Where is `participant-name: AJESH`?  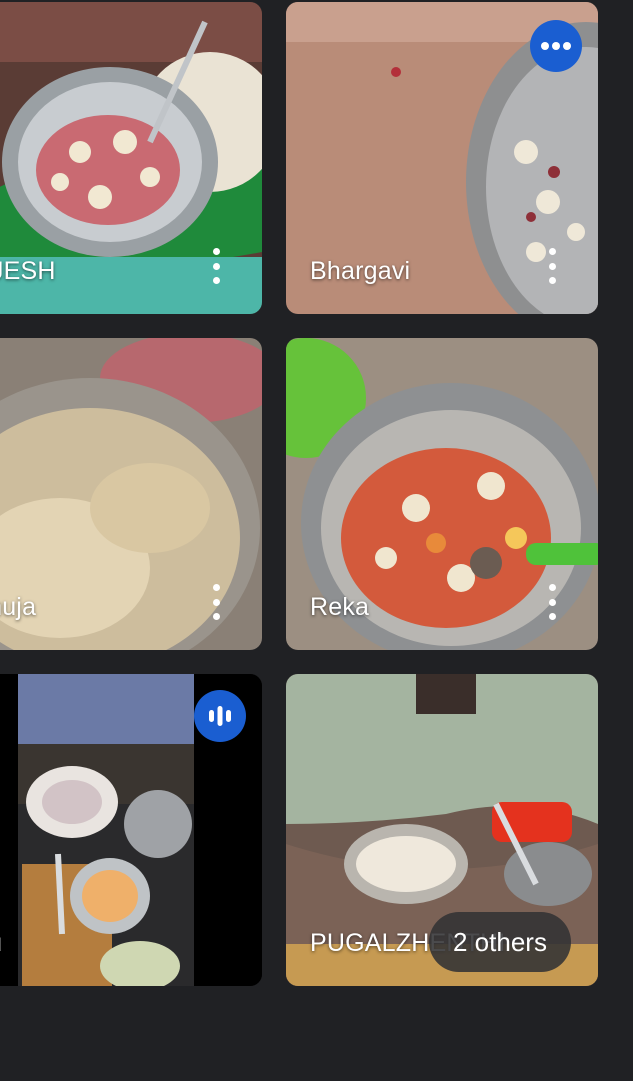
participant-name: AJESH is located at coordinates (28, 271).